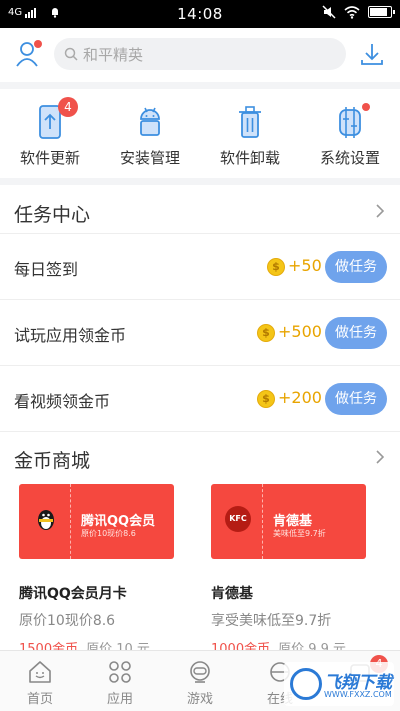  I want to click on search-box: 和平精英, so click(200, 54).